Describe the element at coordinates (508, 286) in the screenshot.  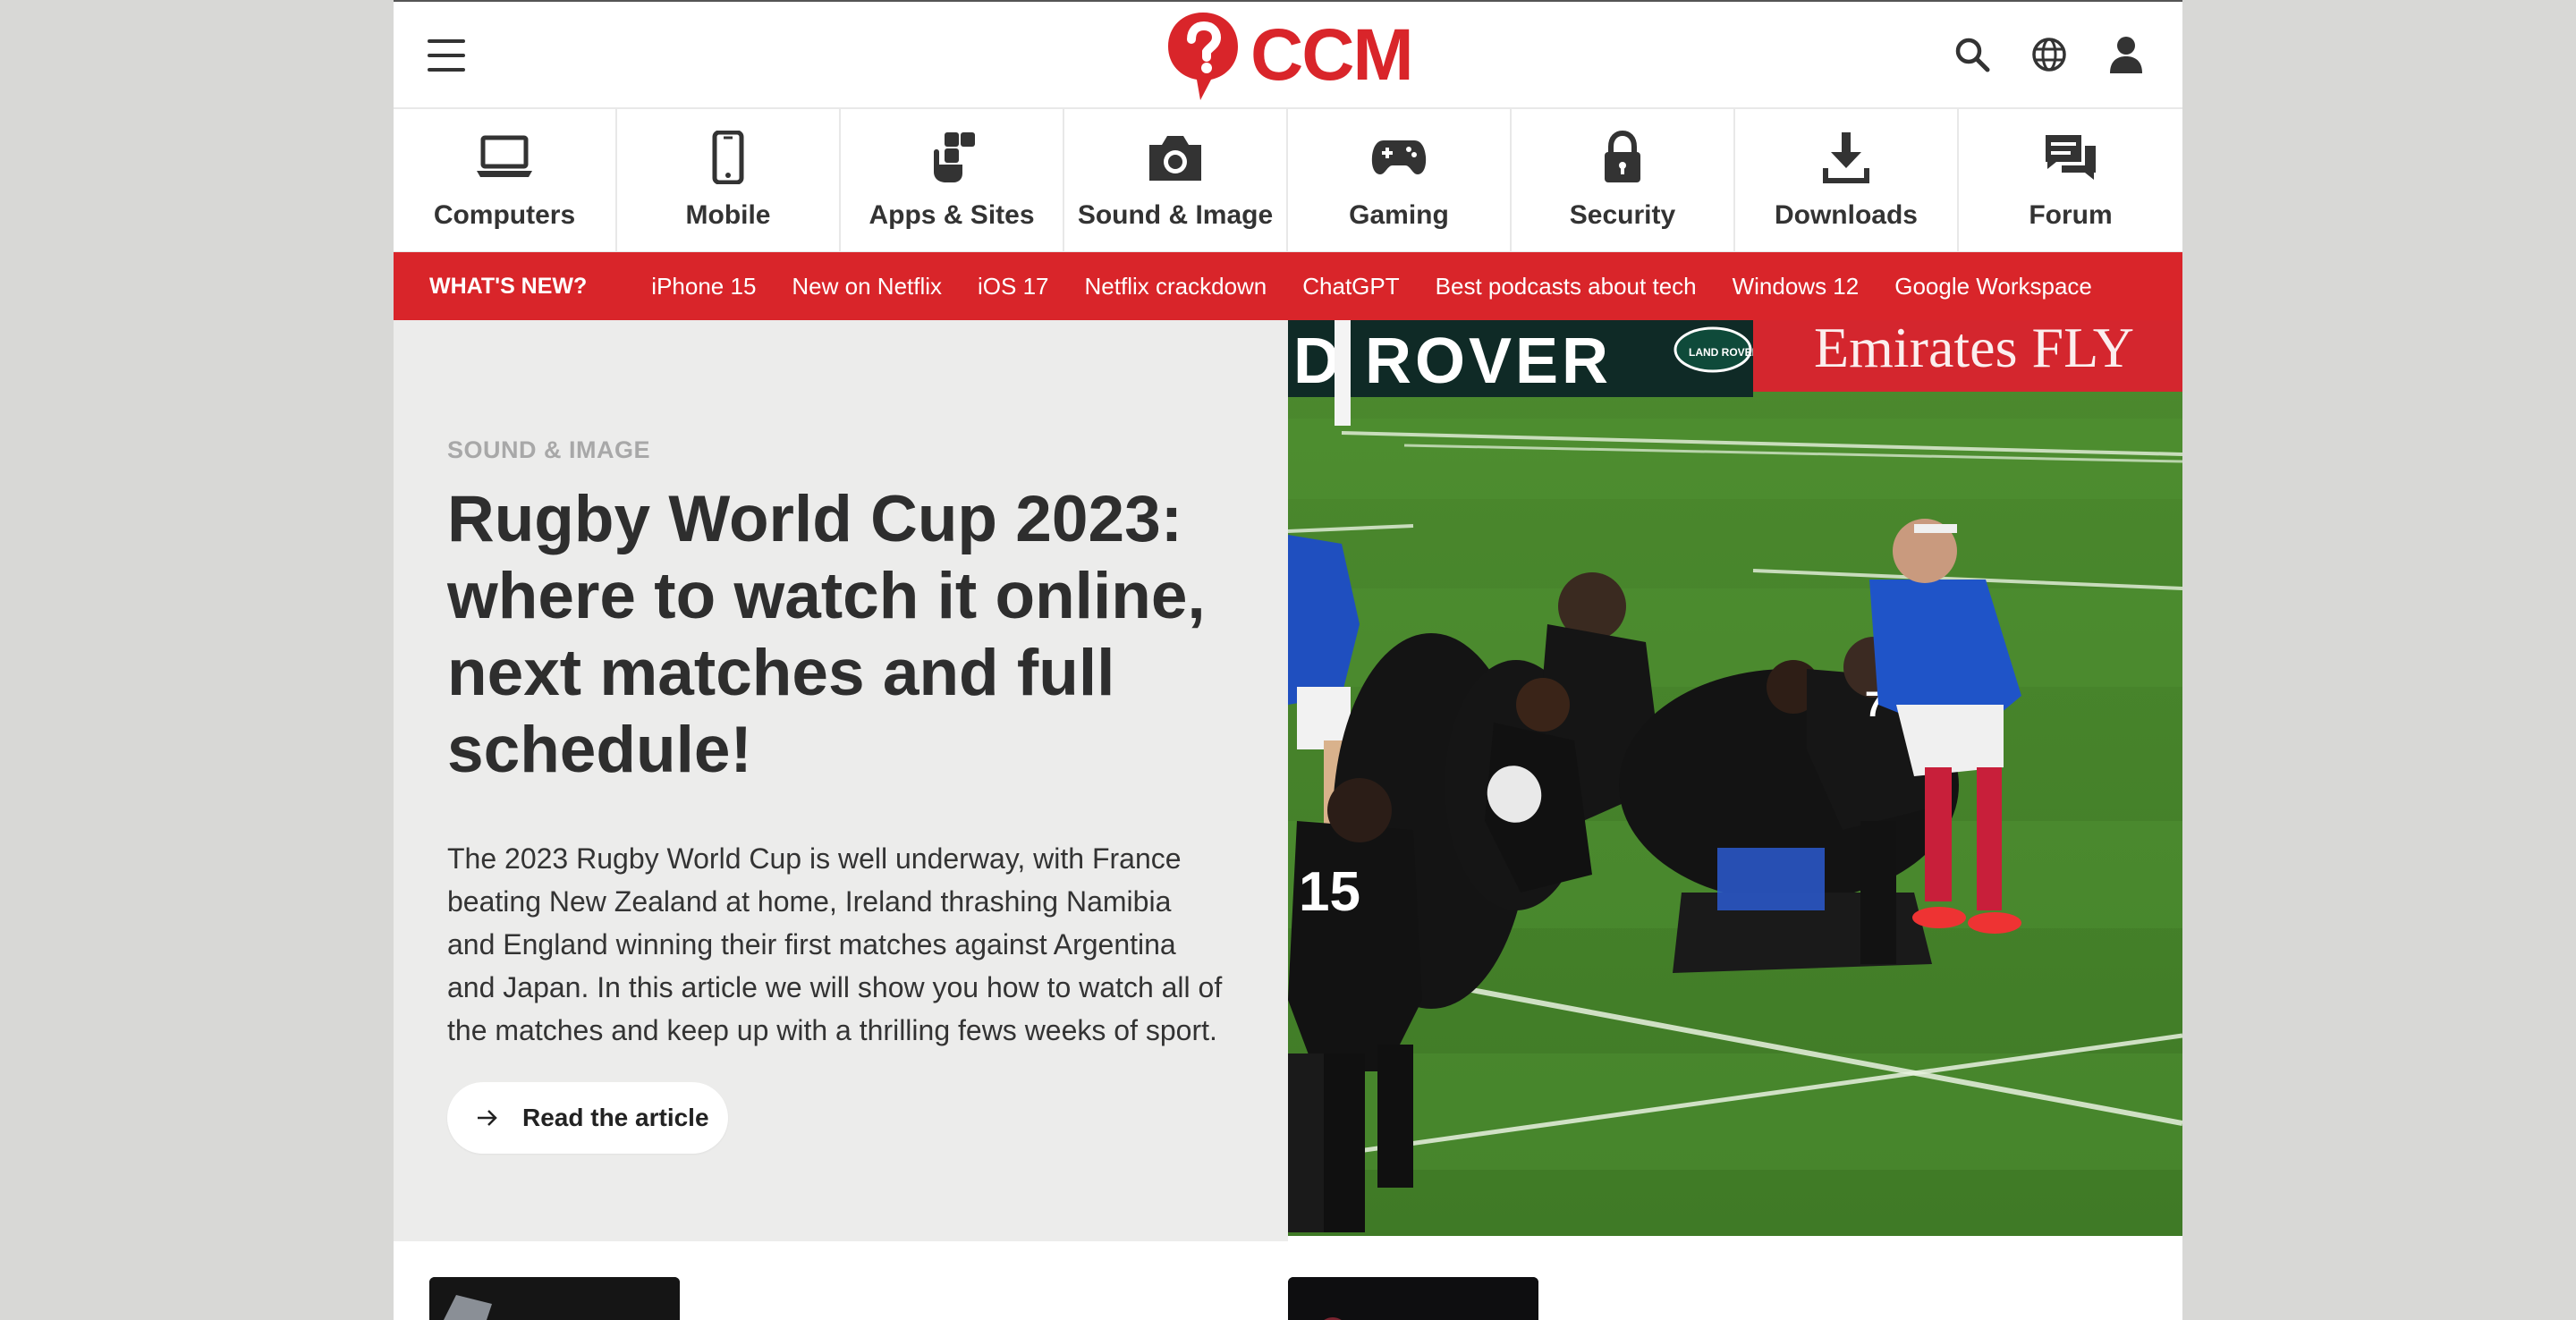
I see `whats-new-label: WHAT'S NEW?` at that location.